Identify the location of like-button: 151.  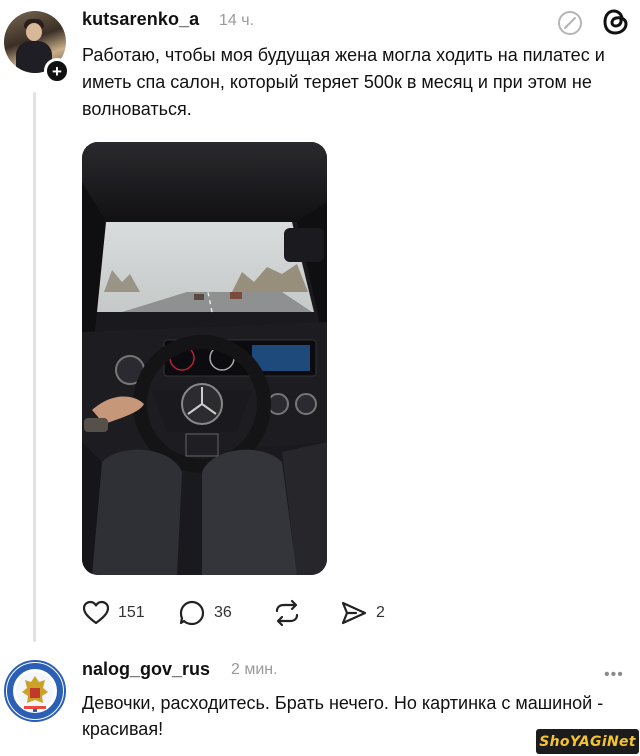
(113, 613).